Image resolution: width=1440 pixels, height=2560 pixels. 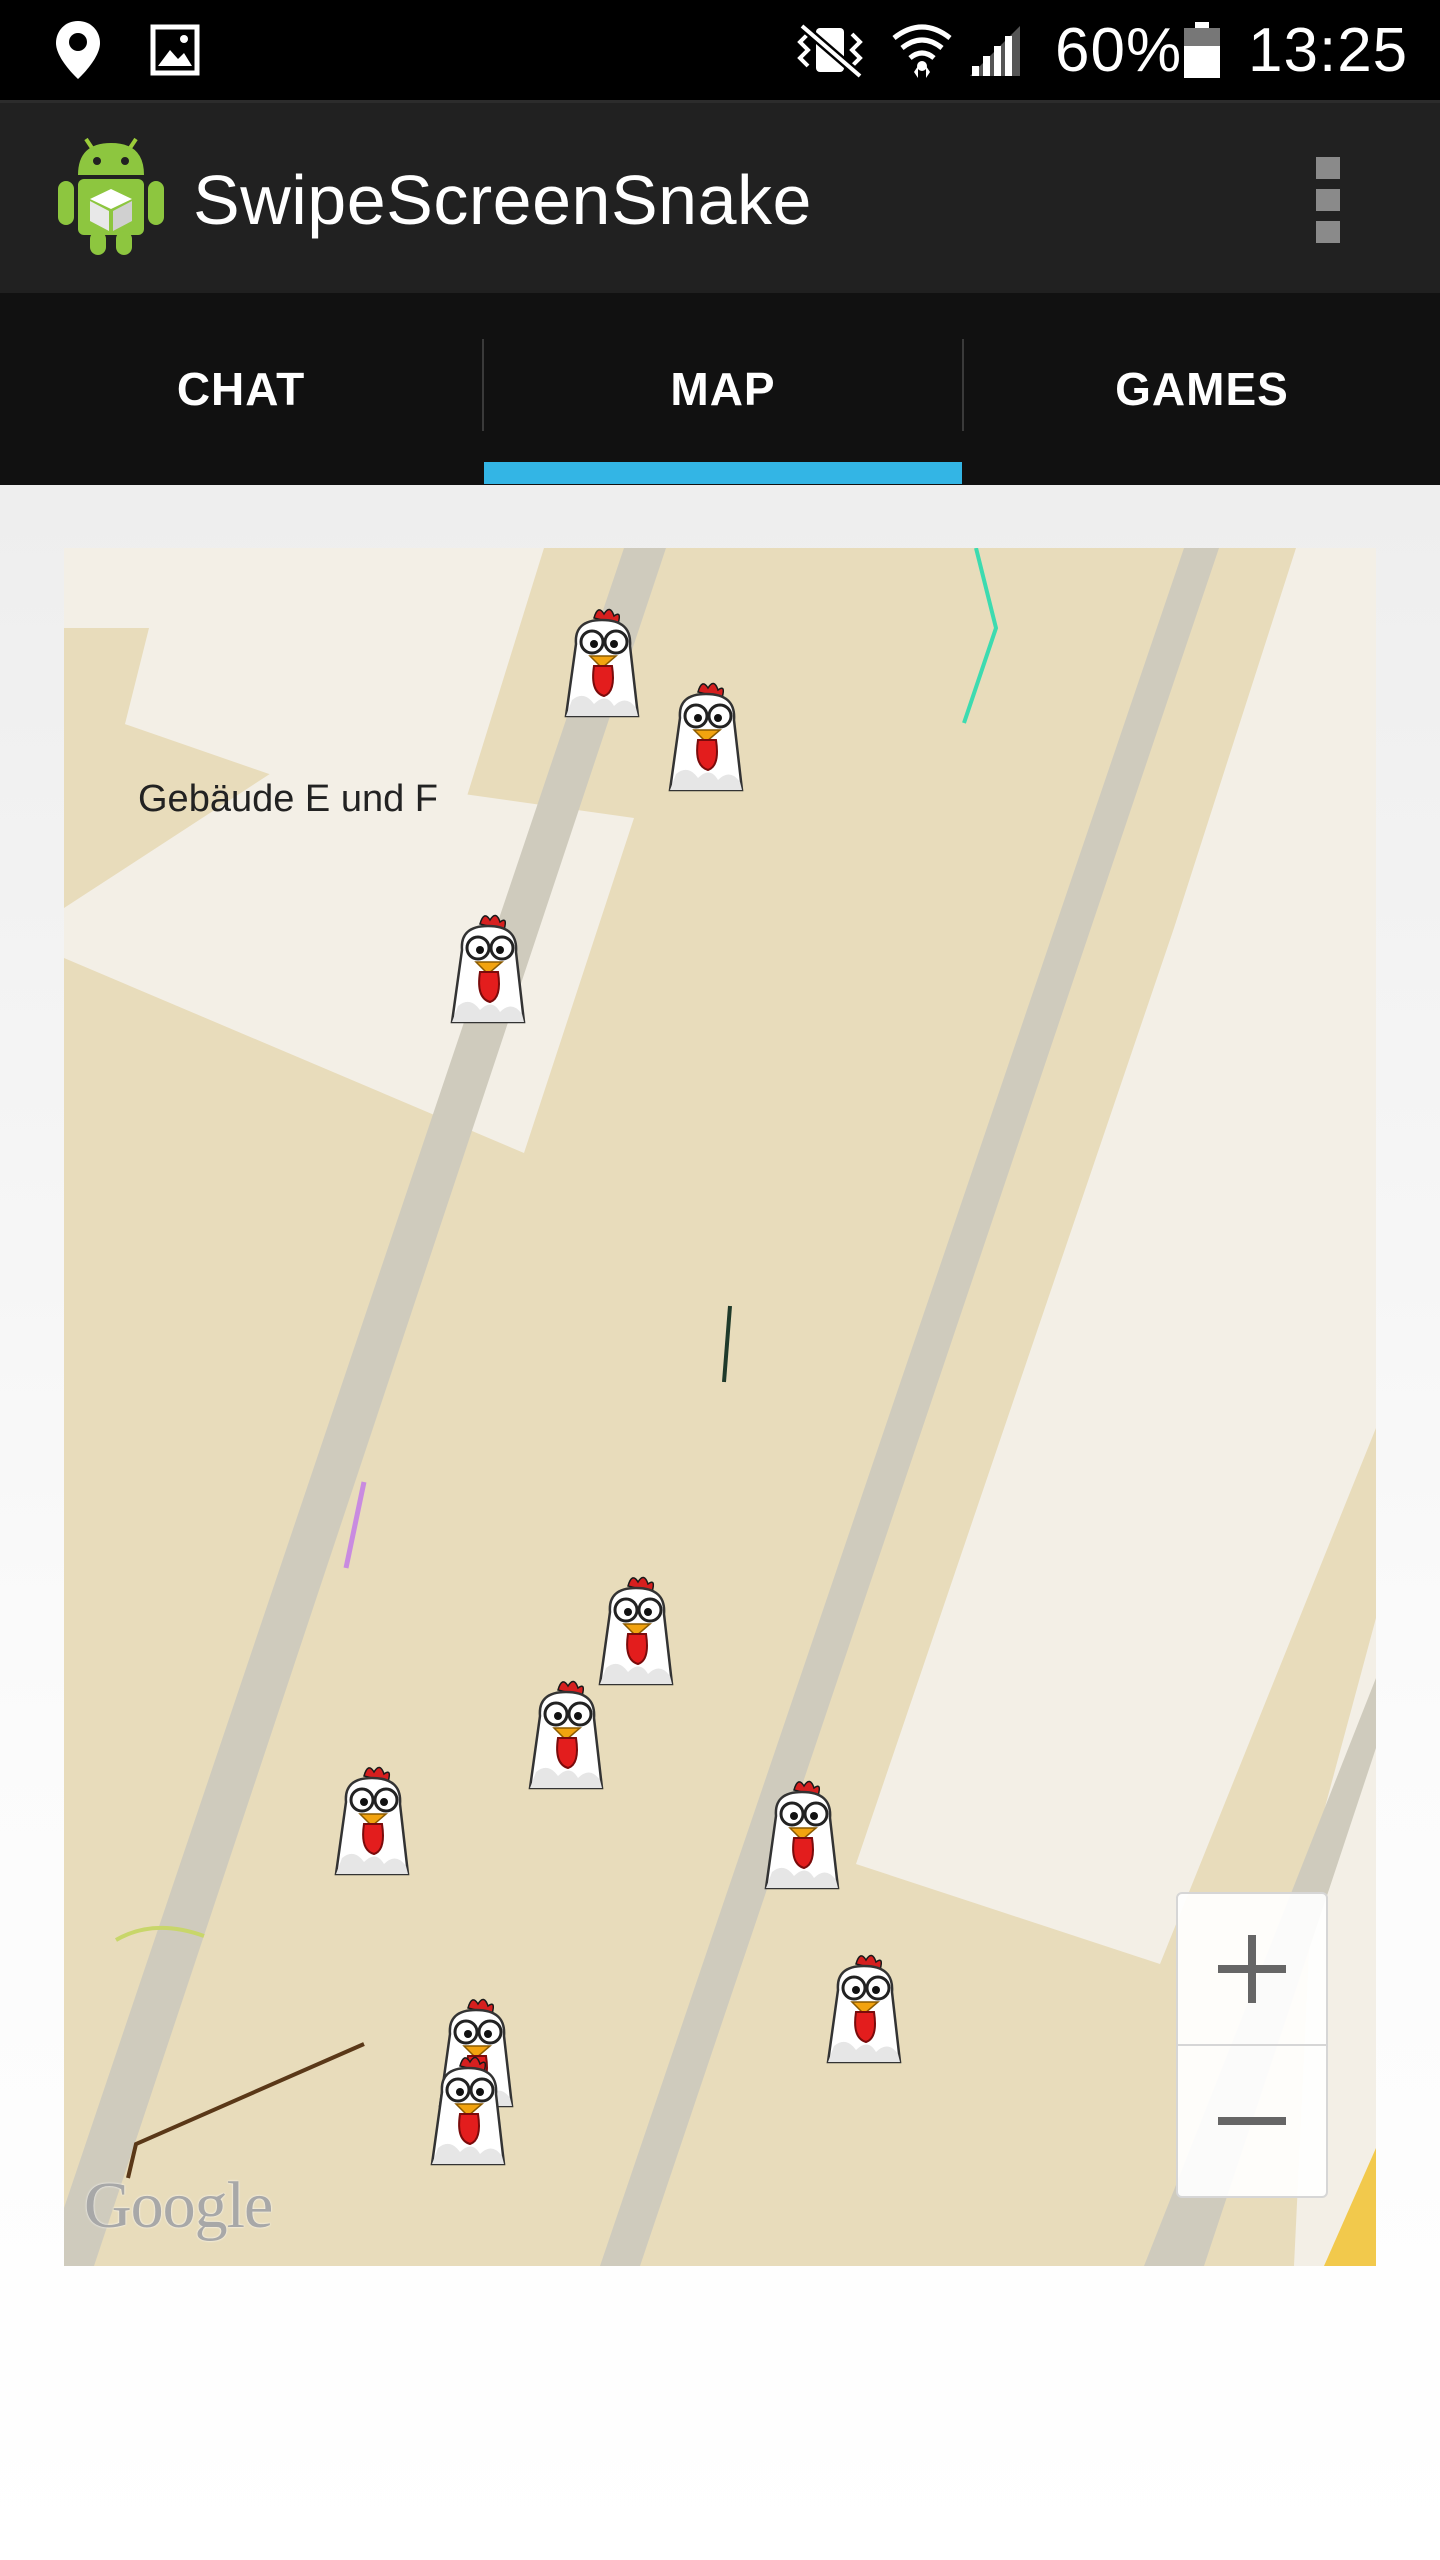 I want to click on tab-games: GAMES, so click(x=1202, y=389).